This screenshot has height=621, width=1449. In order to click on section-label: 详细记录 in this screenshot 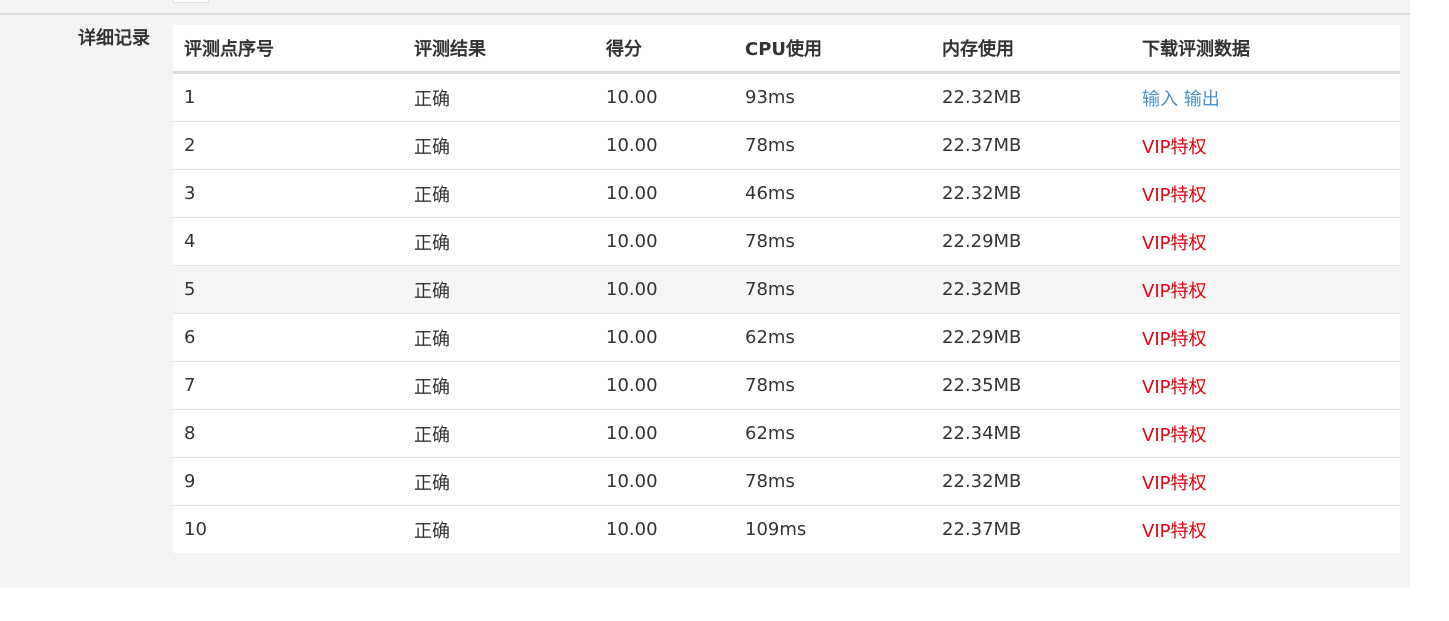, I will do `click(114, 38)`.